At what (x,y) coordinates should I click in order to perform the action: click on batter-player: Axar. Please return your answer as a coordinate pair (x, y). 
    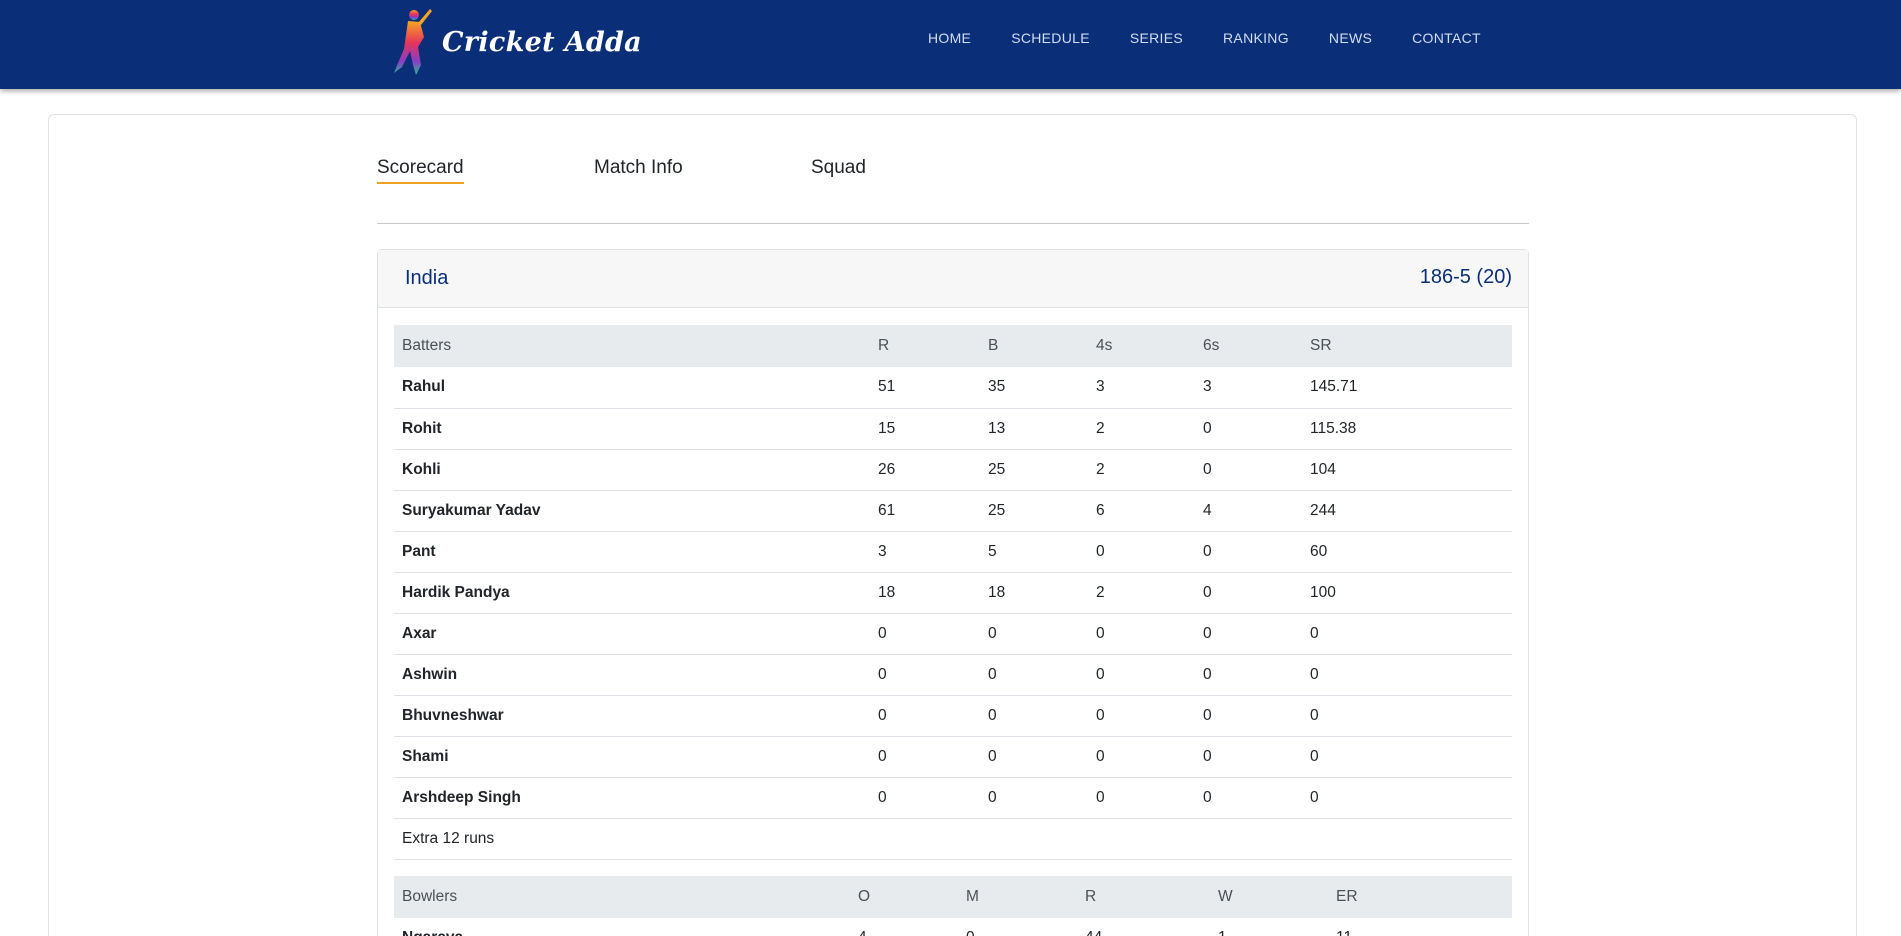
    Looking at the image, I should click on (632, 634).